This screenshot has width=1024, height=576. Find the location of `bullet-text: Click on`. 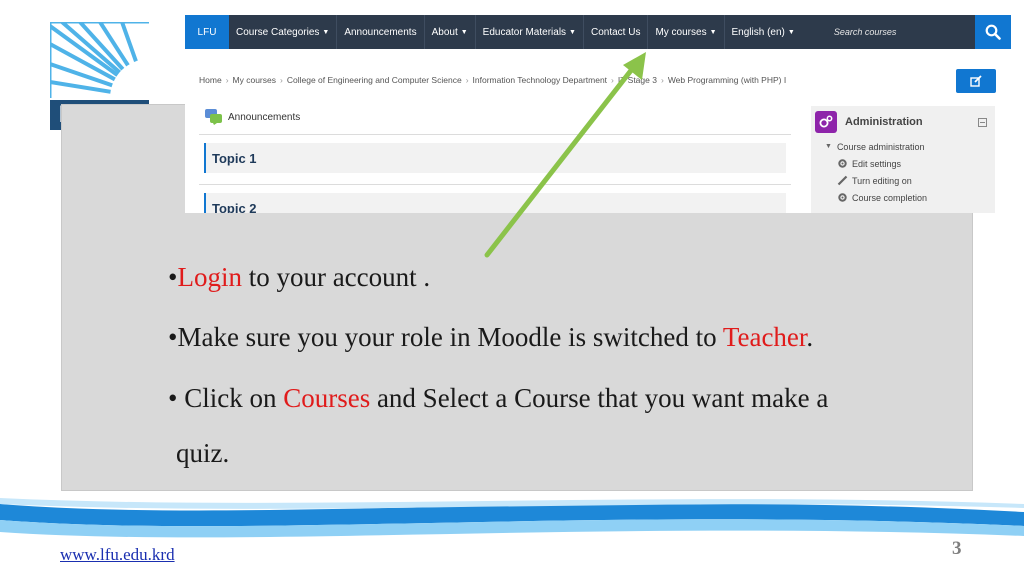

bullet-text: Click on is located at coordinates (230, 398).